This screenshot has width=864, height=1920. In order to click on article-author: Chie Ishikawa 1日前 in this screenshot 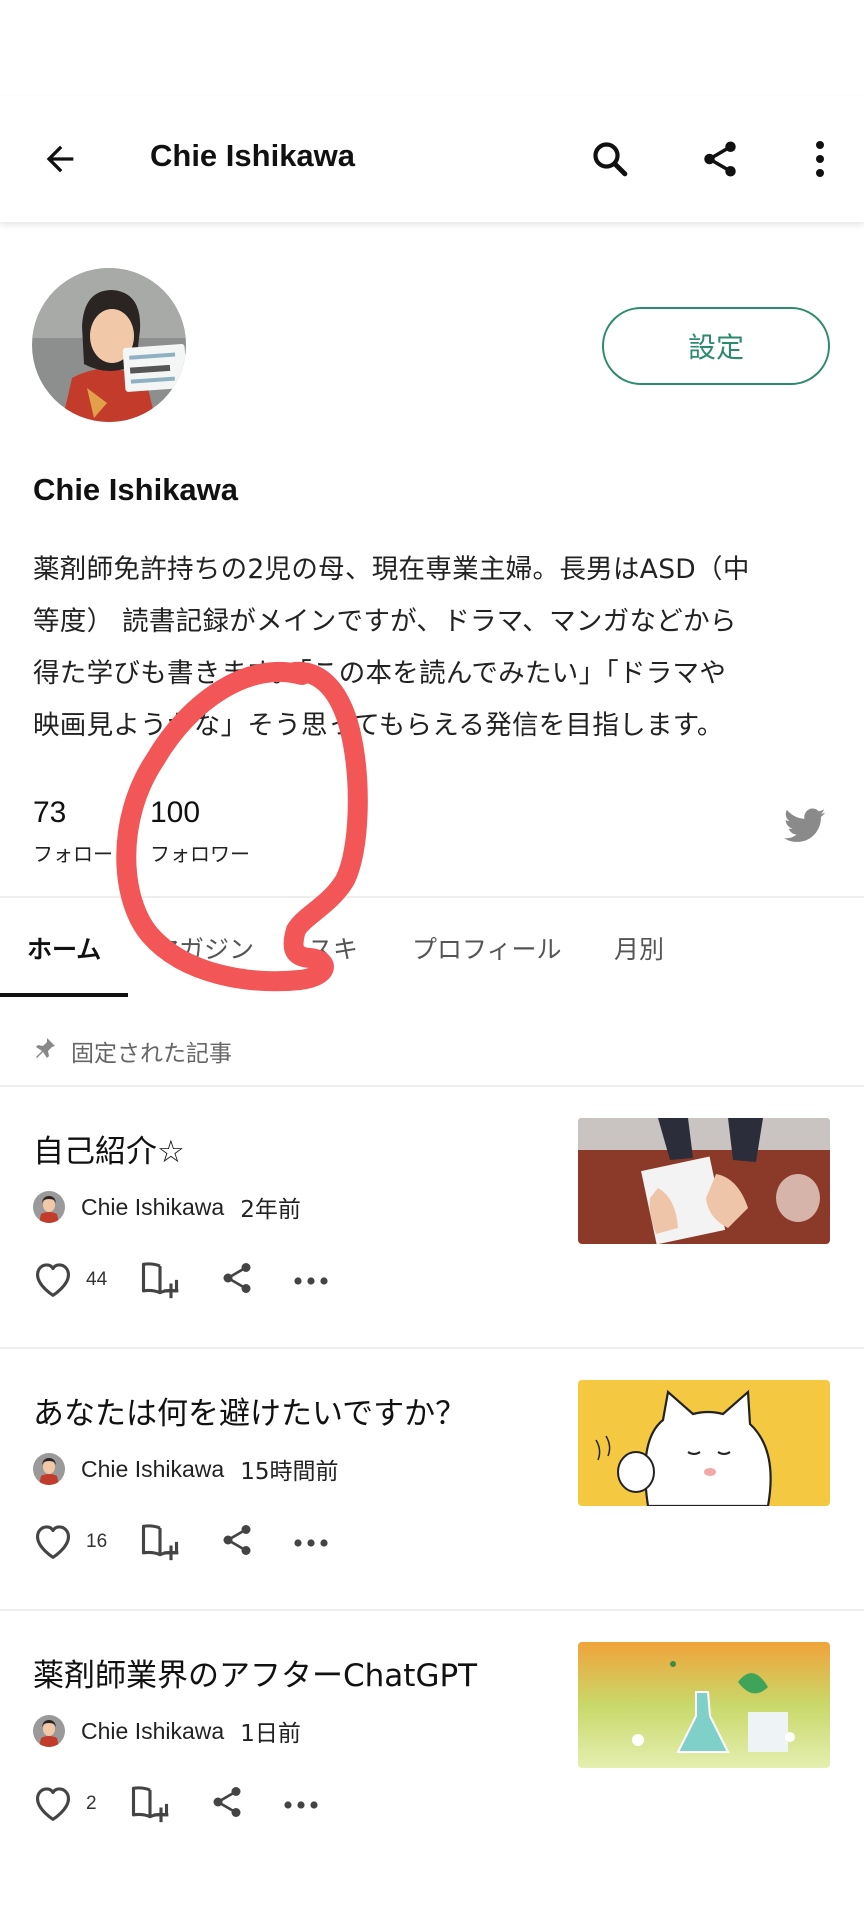, I will do `click(167, 1731)`.